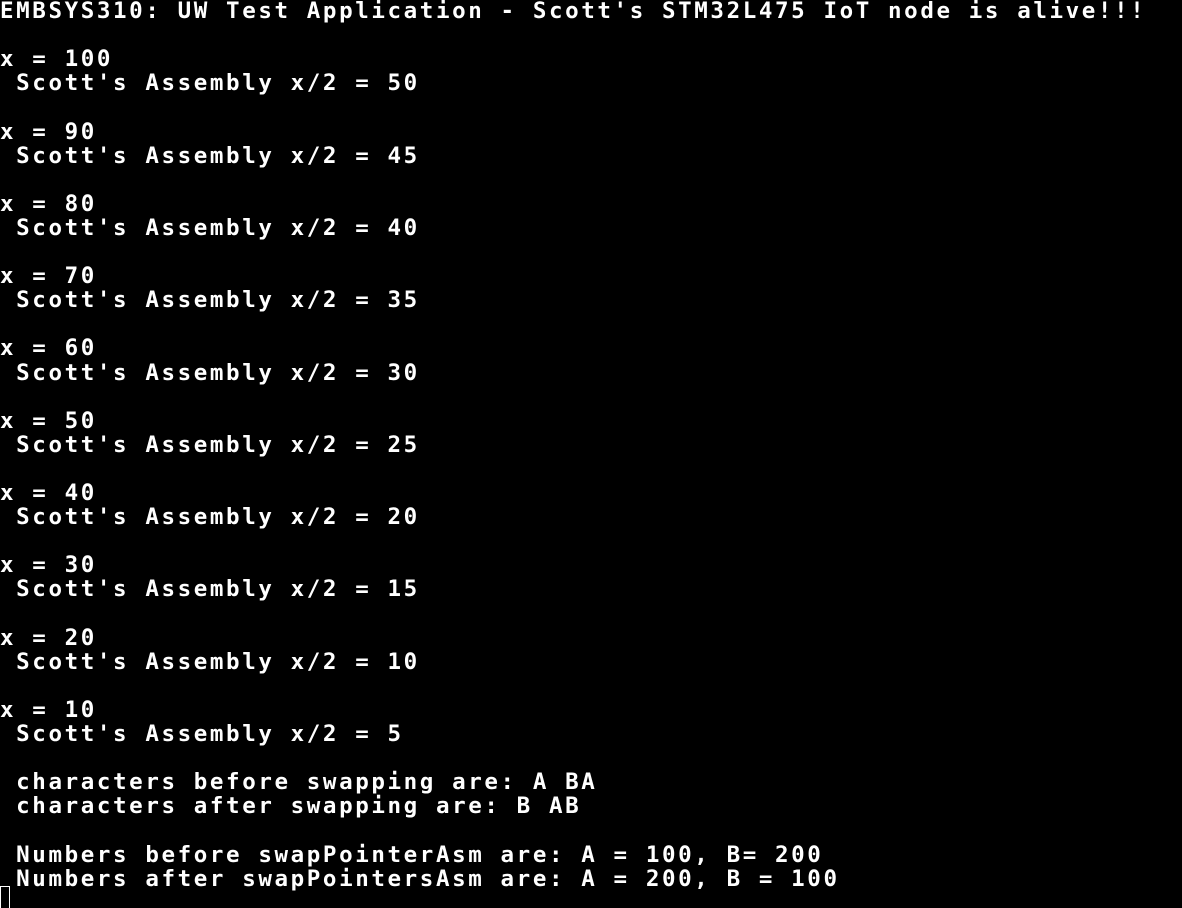 This screenshot has height=908, width=1182. Describe the element at coordinates (299, 782) in the screenshot. I see `terminal-line: characters before swapping are: A BA` at that location.